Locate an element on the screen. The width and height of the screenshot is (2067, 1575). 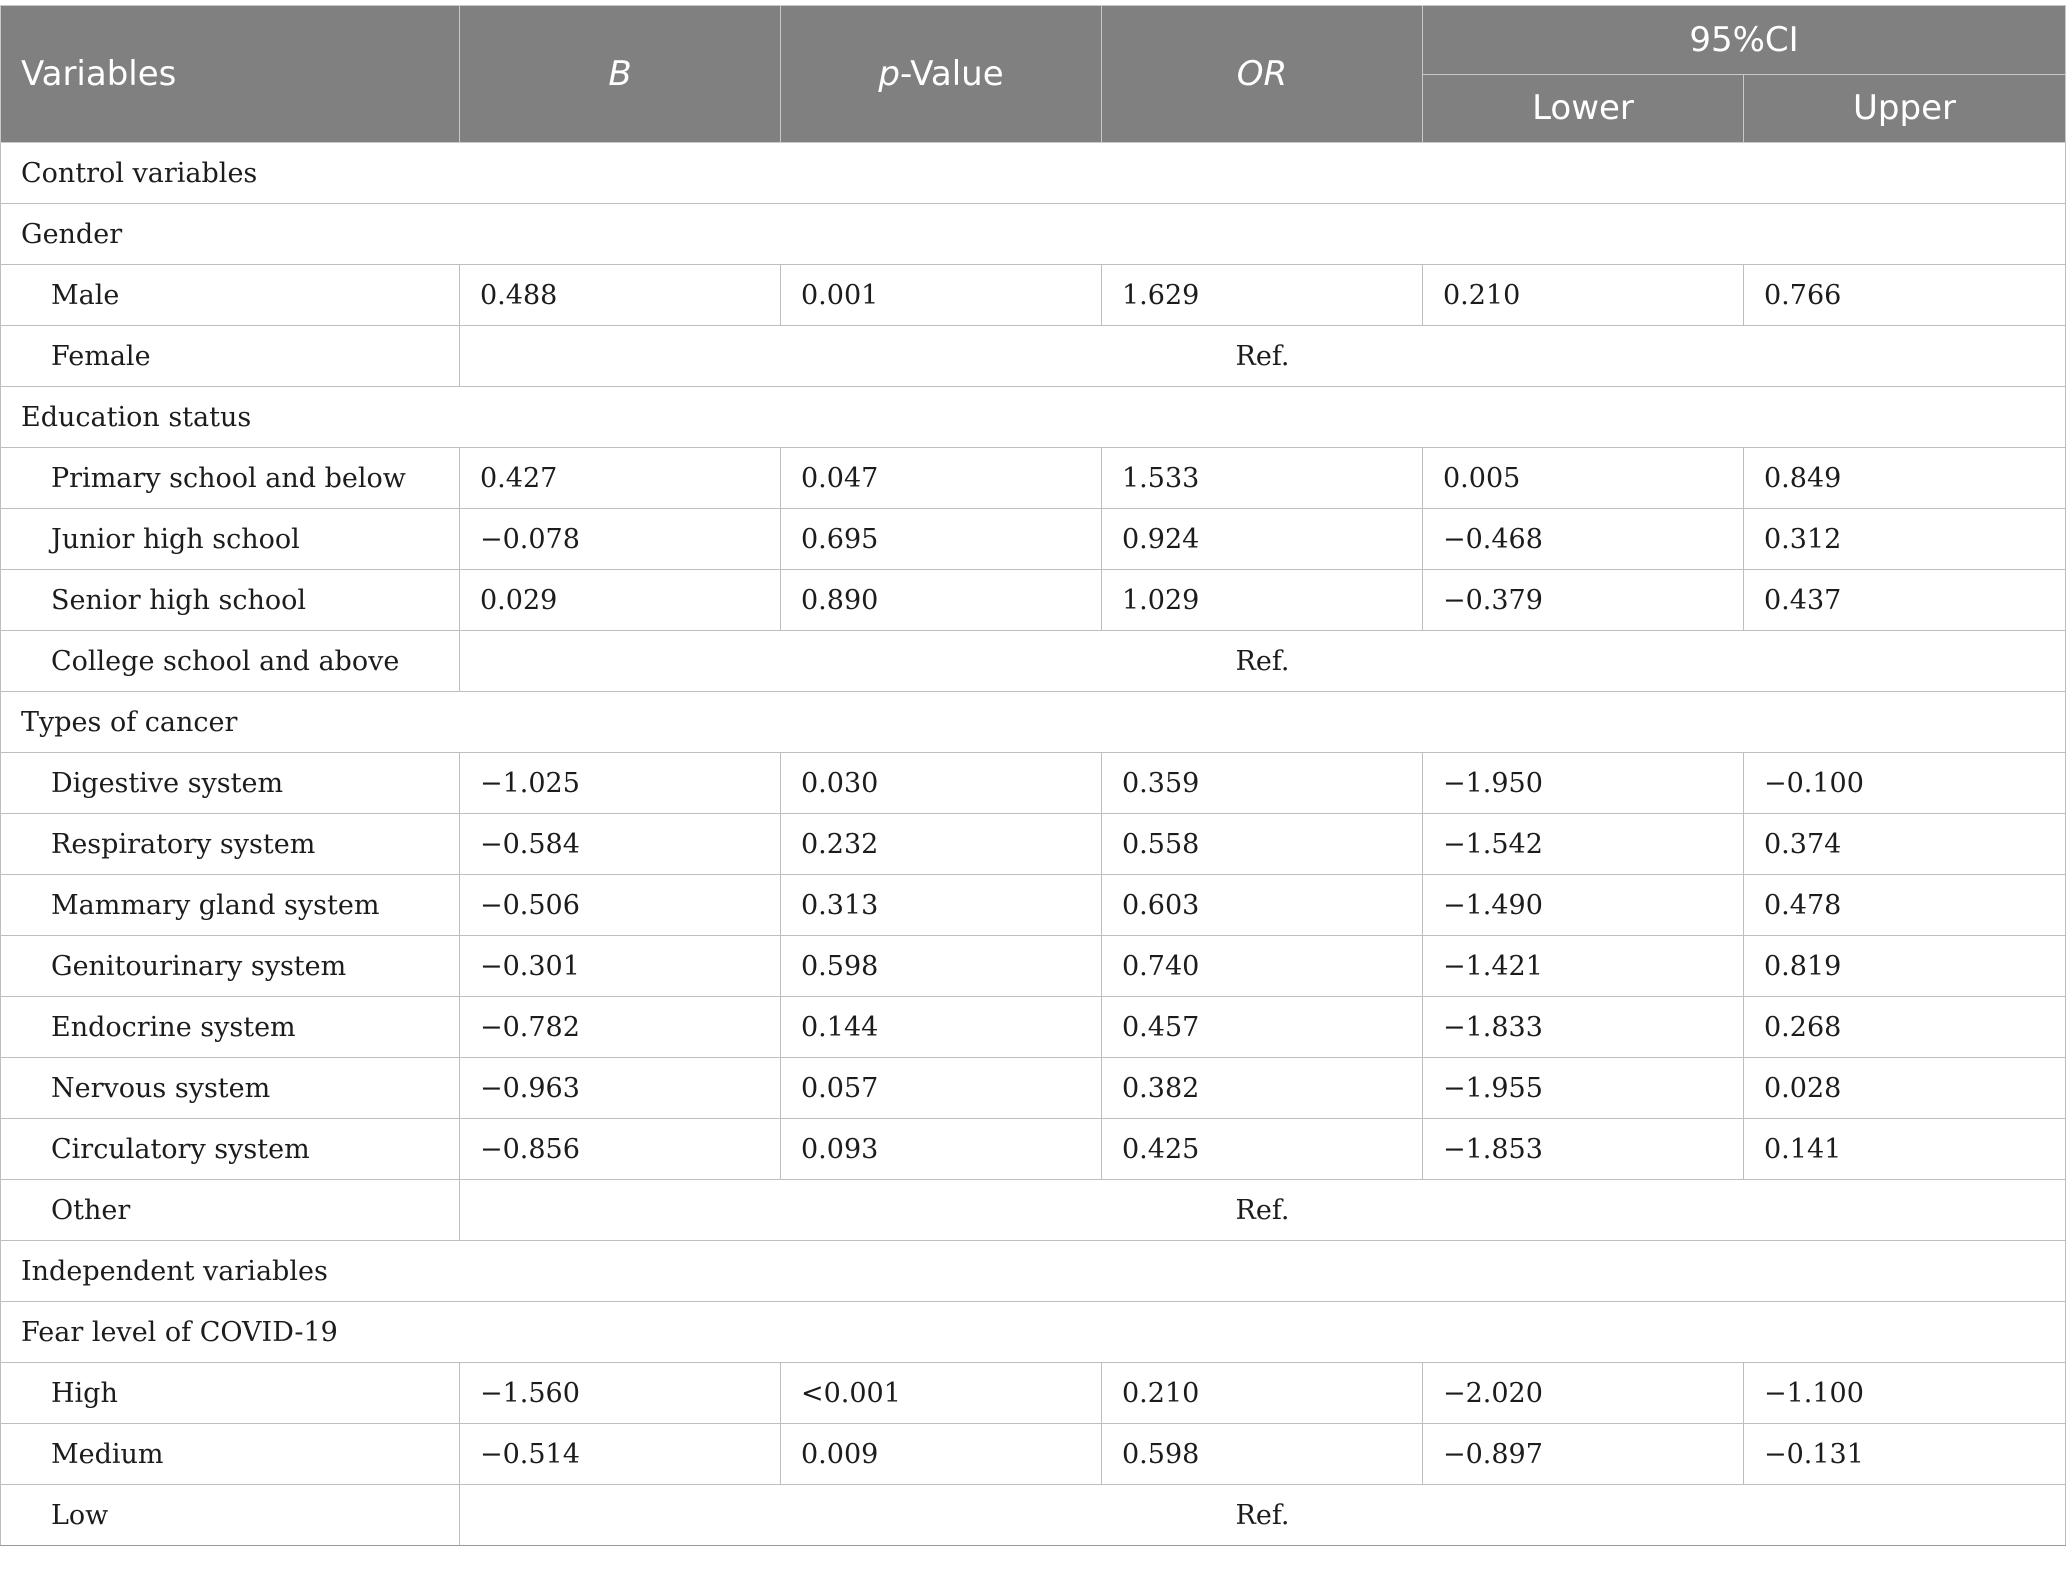
section-label: Education status is located at coordinates (1033, 417).